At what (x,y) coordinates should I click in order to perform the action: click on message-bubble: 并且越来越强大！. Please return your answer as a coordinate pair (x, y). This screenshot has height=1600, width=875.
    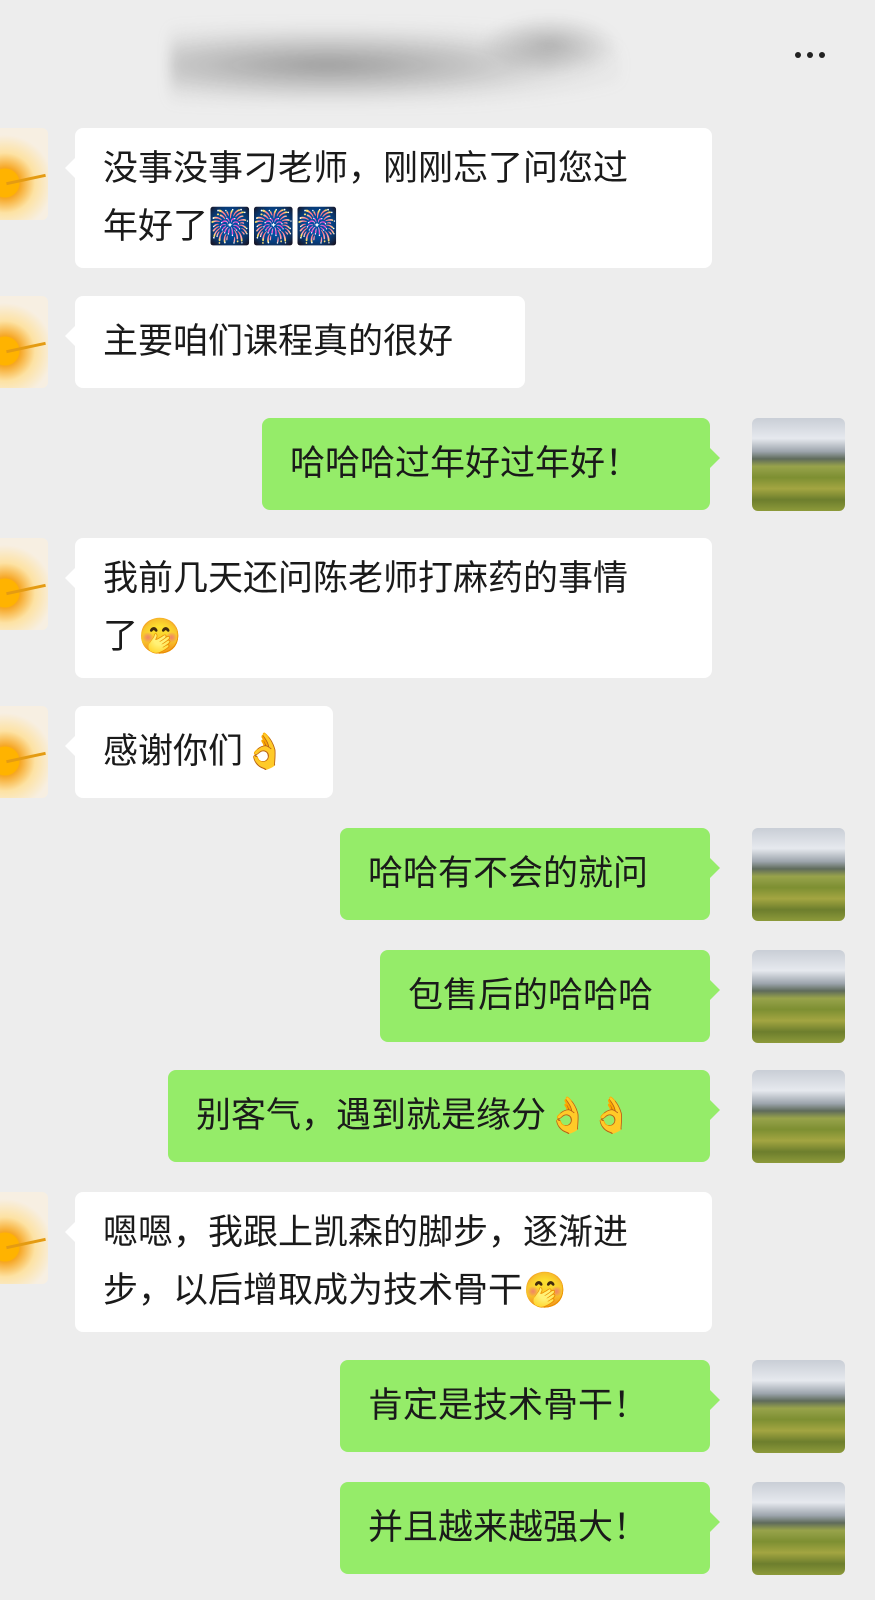
    Looking at the image, I should click on (530, 1528).